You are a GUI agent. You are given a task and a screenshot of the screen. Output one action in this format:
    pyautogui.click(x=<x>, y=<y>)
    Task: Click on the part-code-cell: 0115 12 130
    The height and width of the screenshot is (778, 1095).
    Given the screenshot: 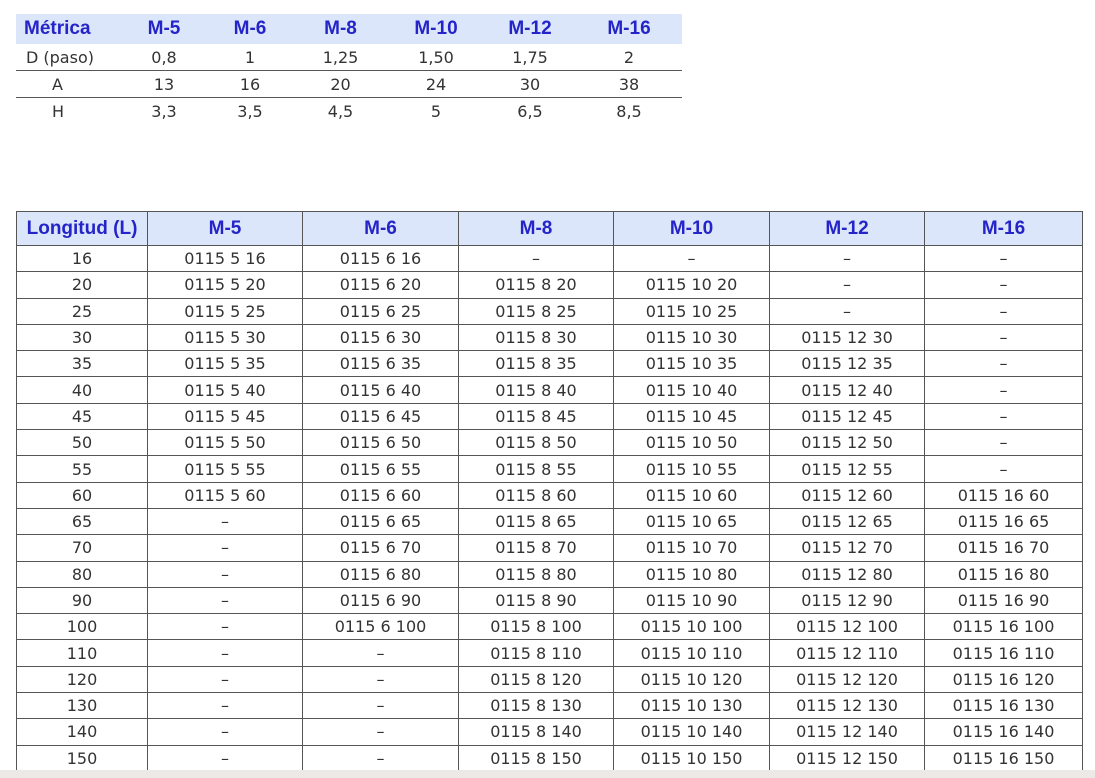 What is the action you would take?
    pyautogui.click(x=847, y=706)
    